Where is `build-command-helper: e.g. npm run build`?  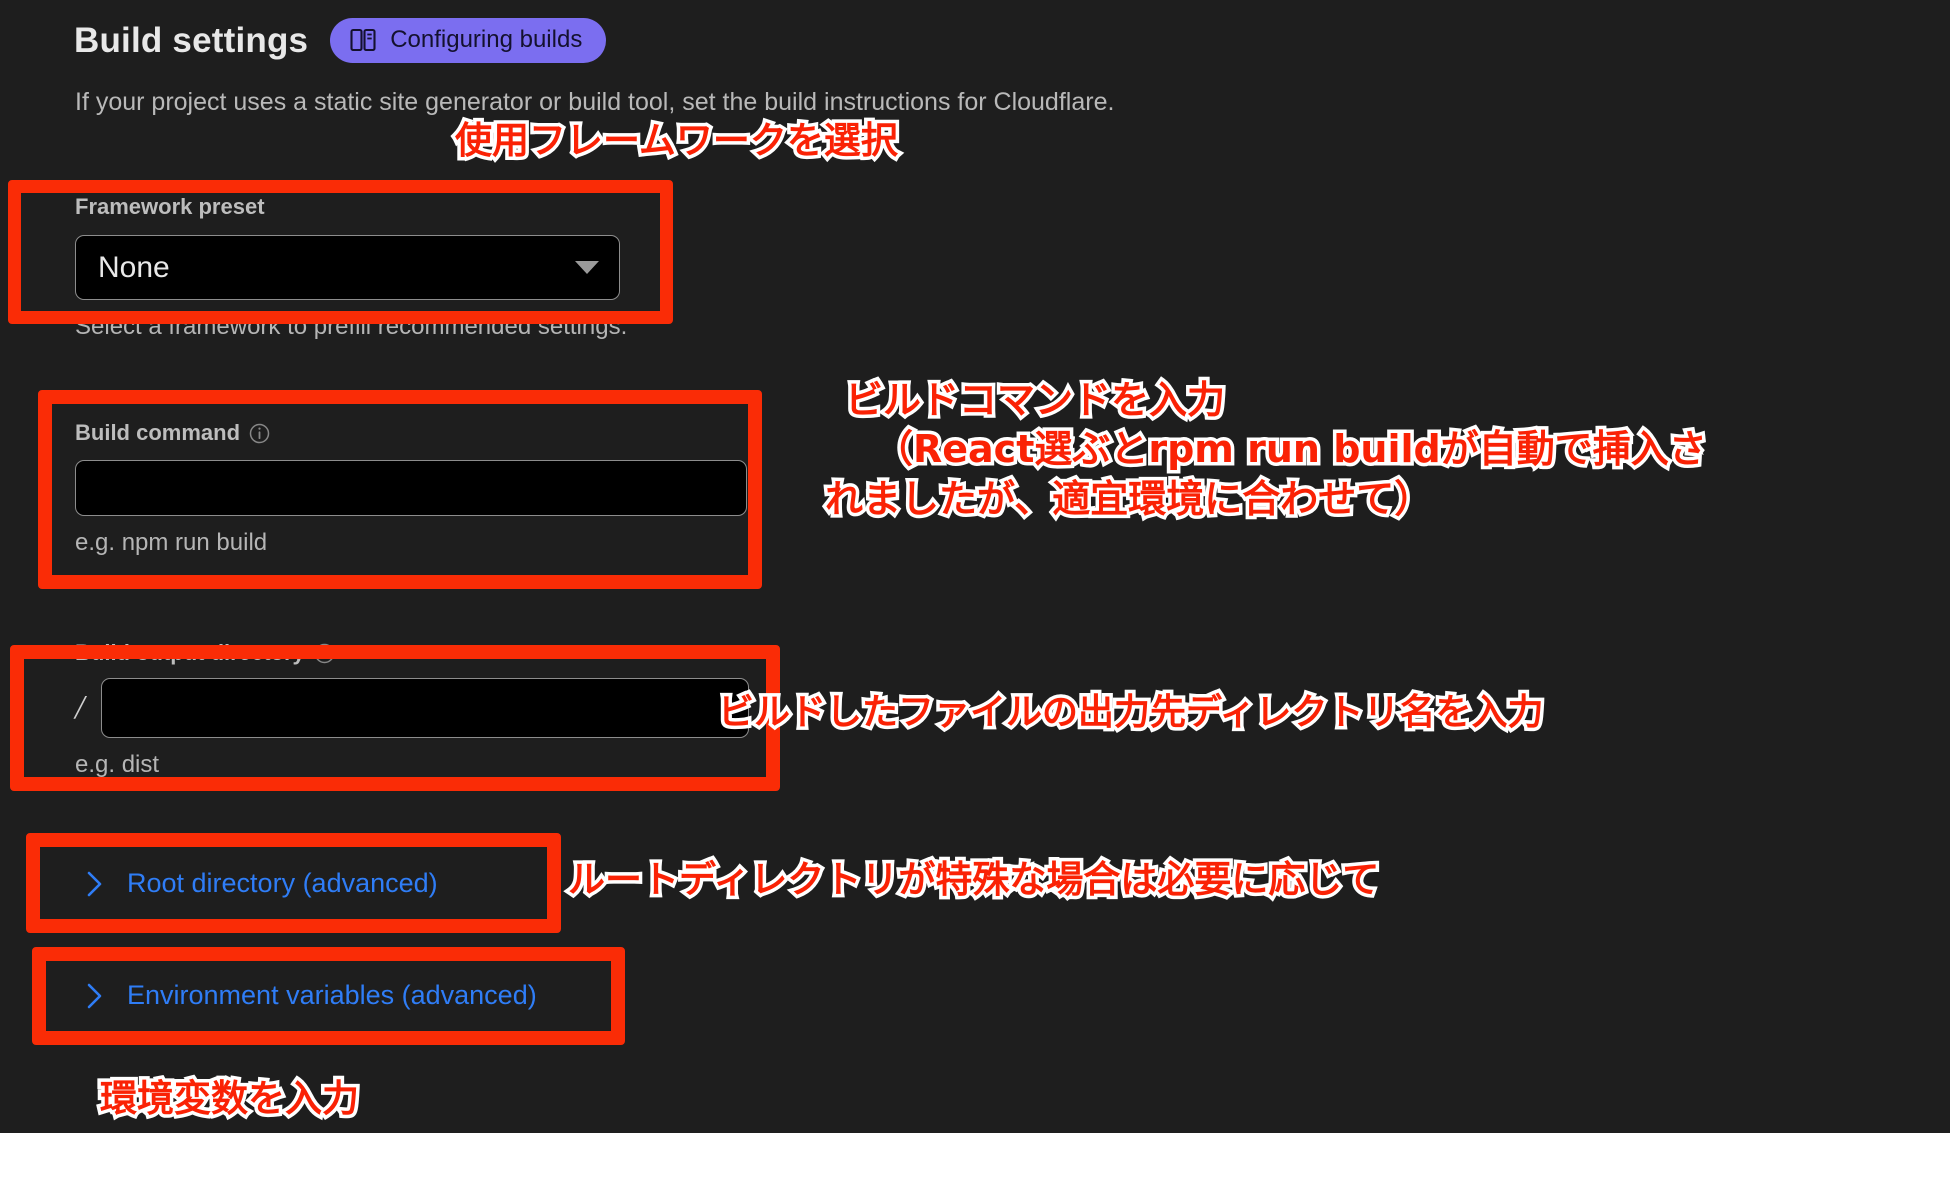
build-command-helper: e.g. npm run build is located at coordinates (171, 542).